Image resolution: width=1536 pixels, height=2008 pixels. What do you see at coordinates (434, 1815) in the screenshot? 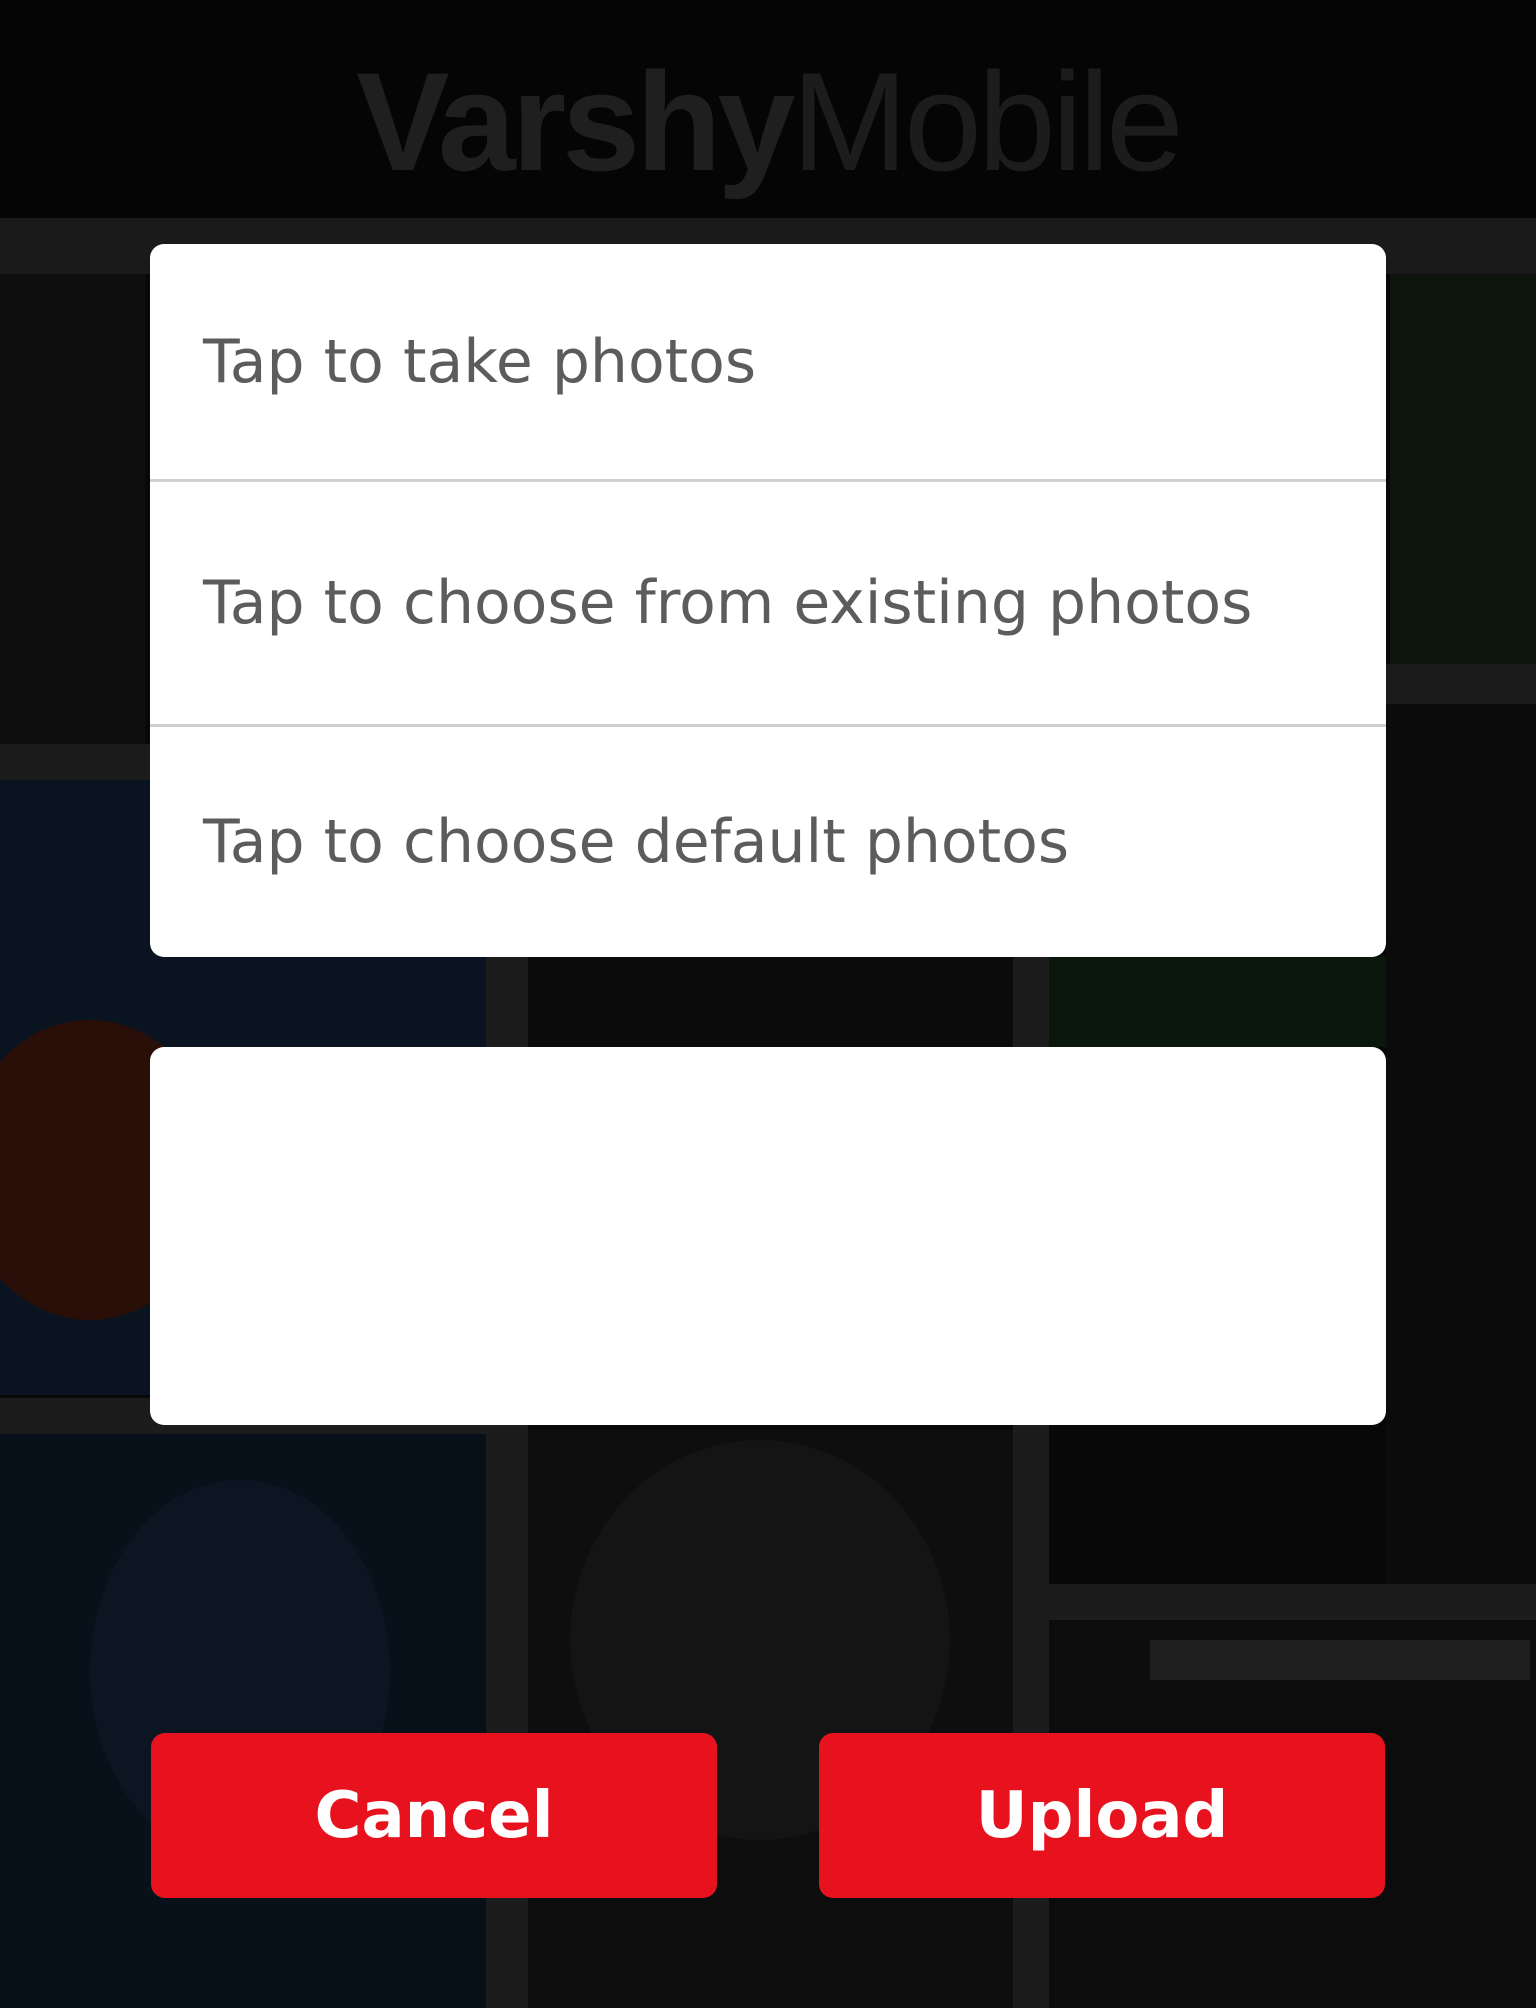
I see `cancel-button: Cancel` at bounding box center [434, 1815].